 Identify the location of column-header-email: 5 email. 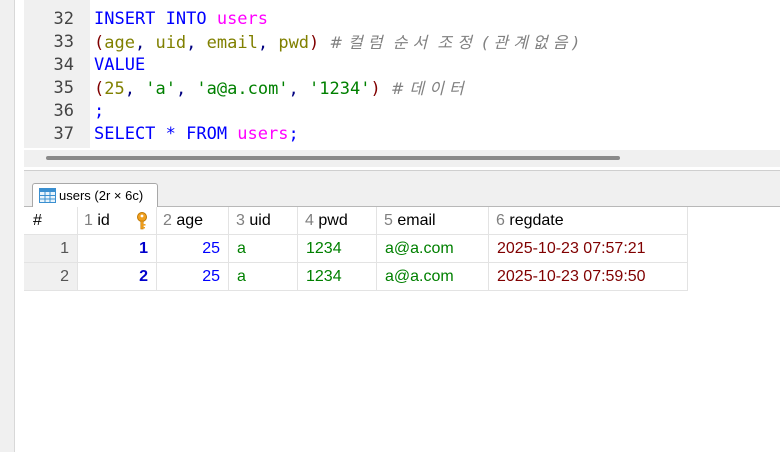
(433, 221).